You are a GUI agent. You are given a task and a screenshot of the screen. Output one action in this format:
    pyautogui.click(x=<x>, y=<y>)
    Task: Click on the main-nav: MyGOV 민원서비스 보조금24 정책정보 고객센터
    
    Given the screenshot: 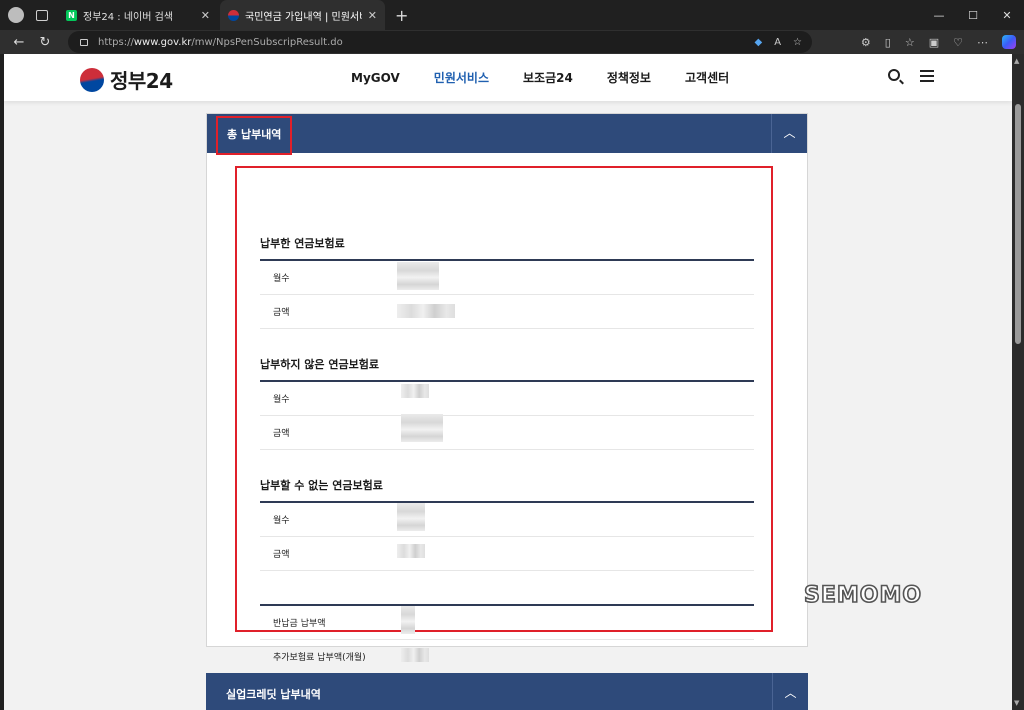 What is the action you would take?
    pyautogui.click(x=557, y=77)
    